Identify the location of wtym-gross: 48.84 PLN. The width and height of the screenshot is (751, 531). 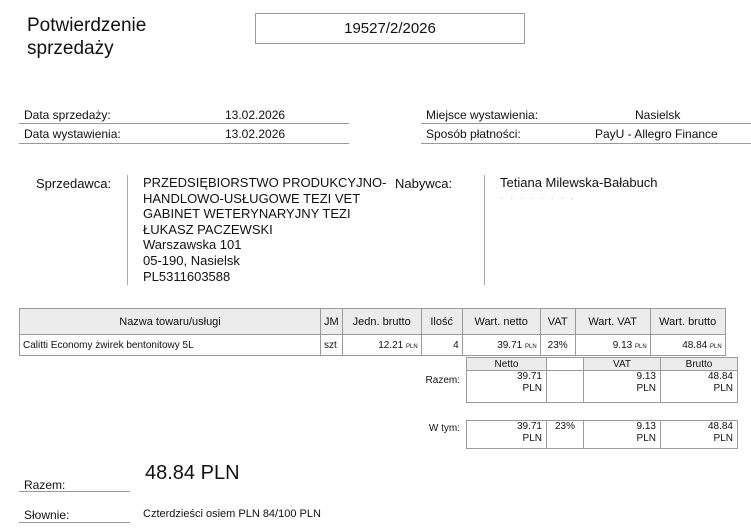
(699, 434).